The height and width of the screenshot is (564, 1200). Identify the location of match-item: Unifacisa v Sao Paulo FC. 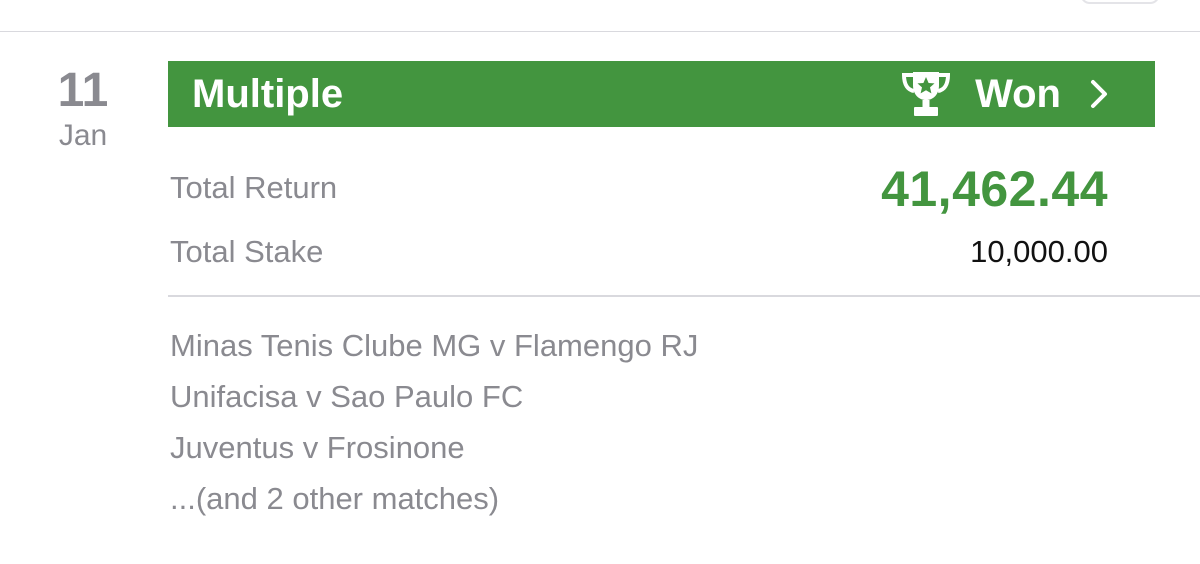
(347, 396).